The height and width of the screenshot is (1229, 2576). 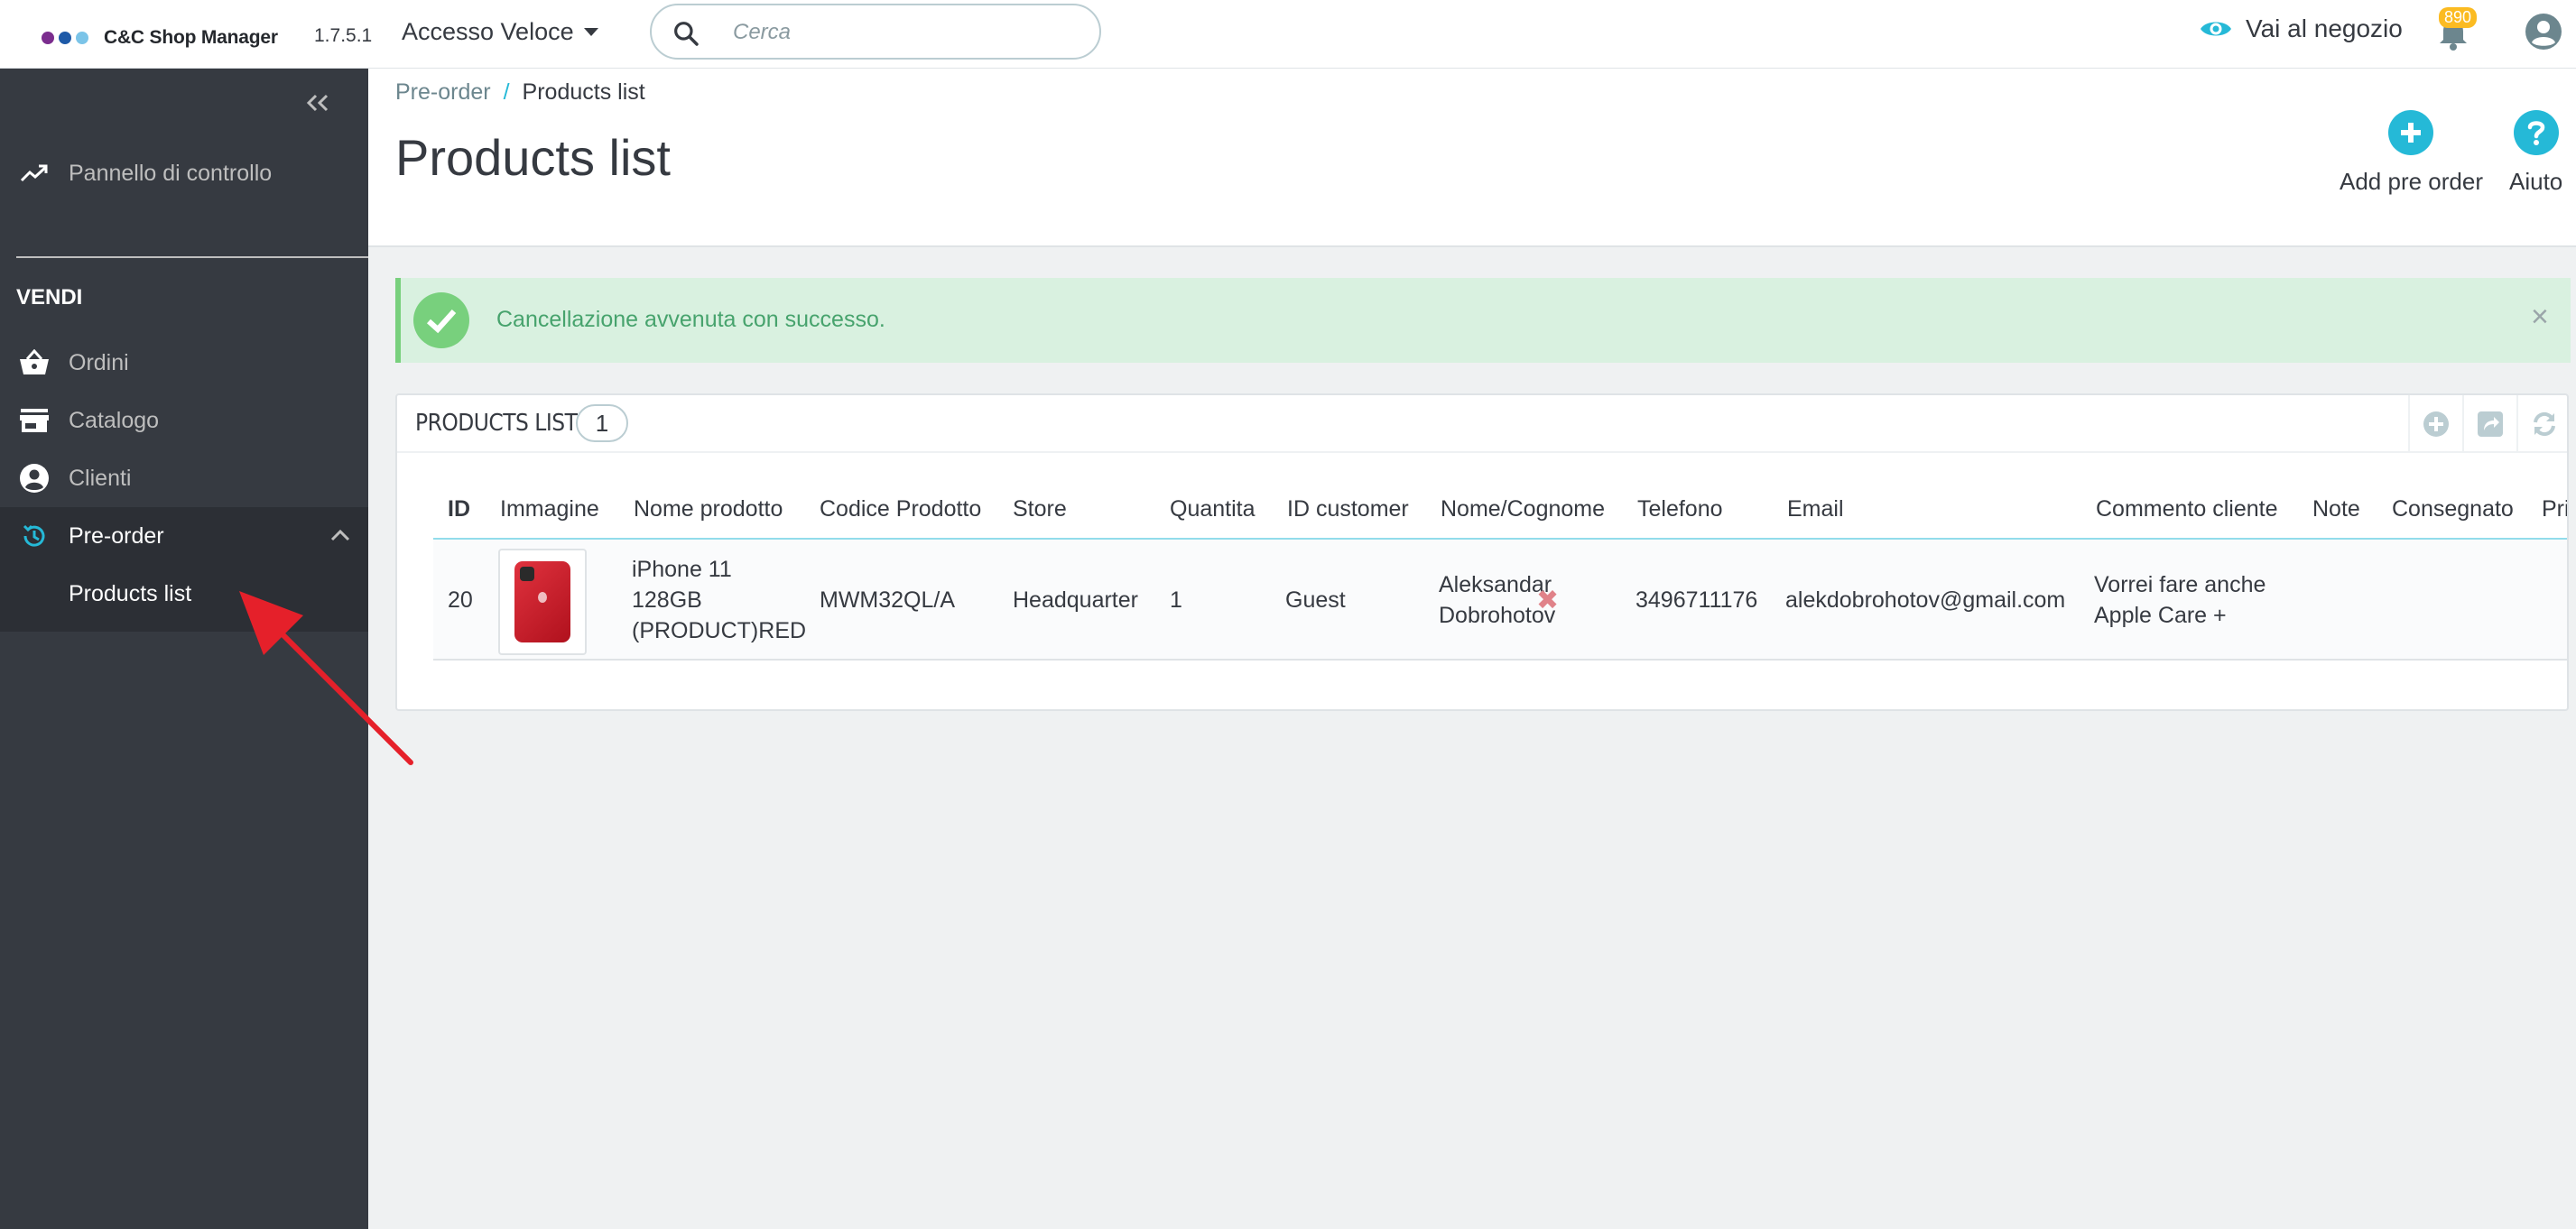 I want to click on sidebar-item-catalogo: Catalogo, so click(x=184, y=420).